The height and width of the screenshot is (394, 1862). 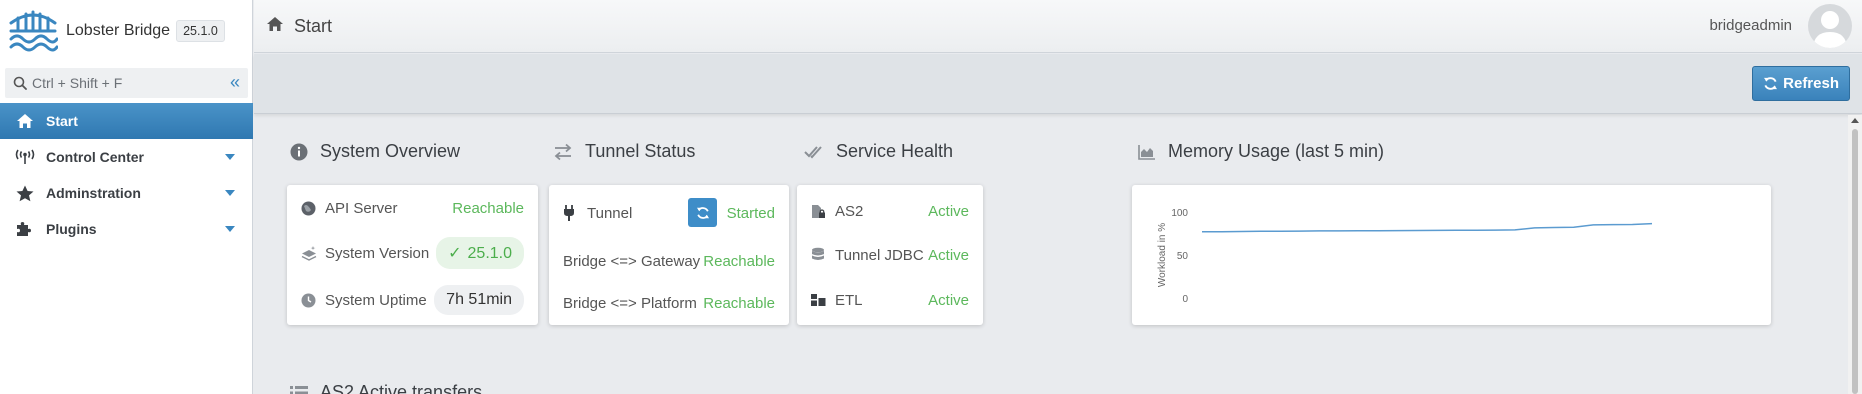 I want to click on sidebar-item-control-center: Control Center, so click(x=126, y=157).